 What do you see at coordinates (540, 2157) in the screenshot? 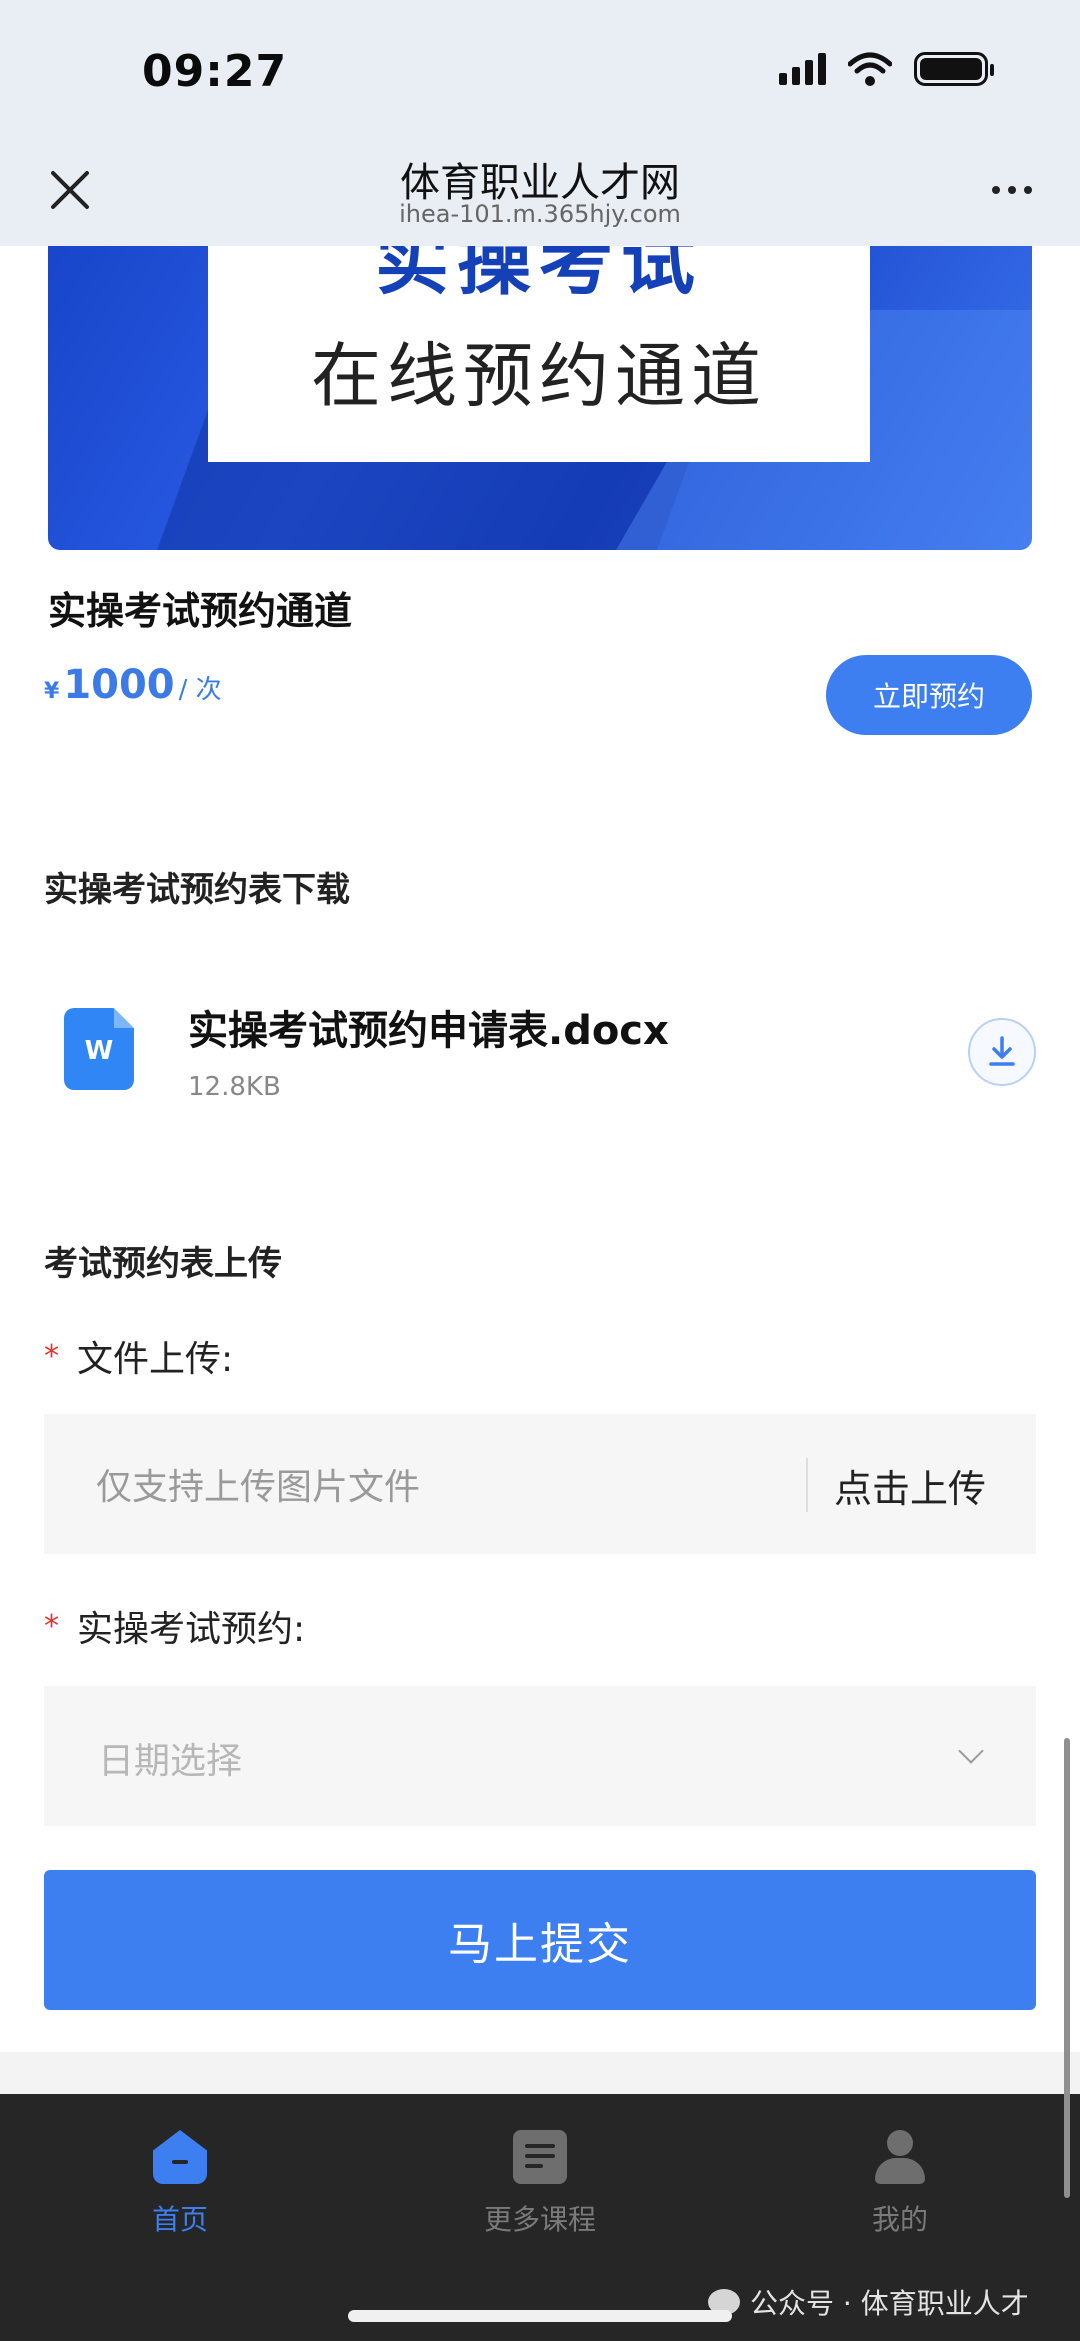
I see `book-icon` at bounding box center [540, 2157].